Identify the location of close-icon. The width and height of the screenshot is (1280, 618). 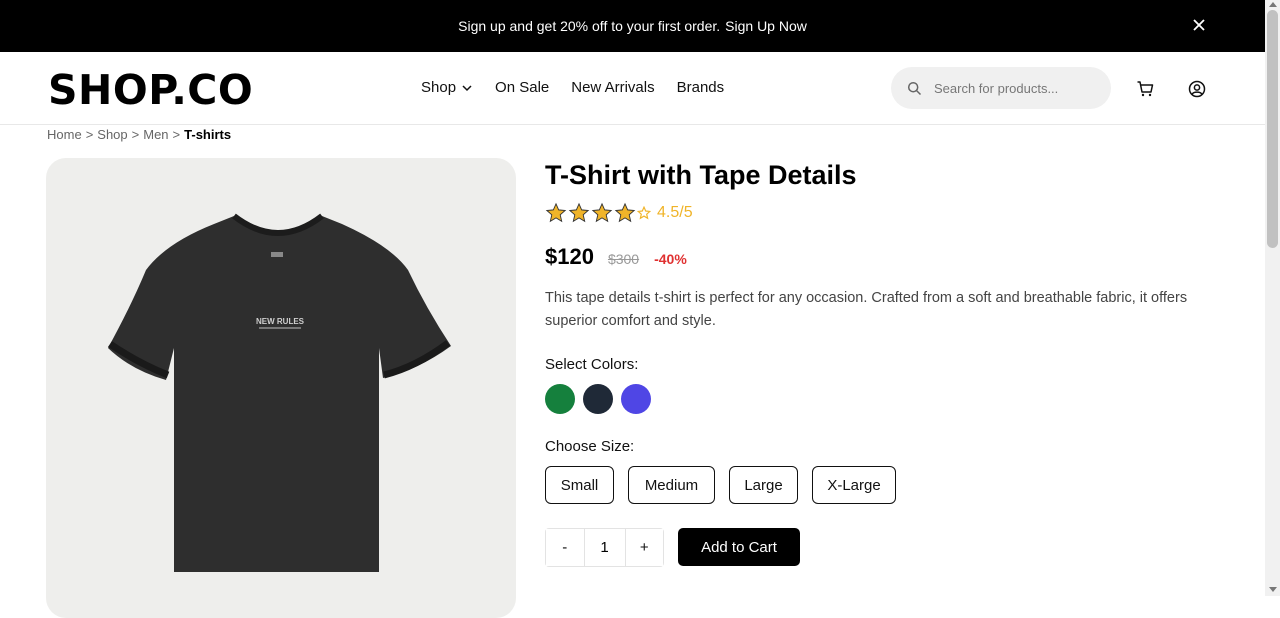
(1199, 25).